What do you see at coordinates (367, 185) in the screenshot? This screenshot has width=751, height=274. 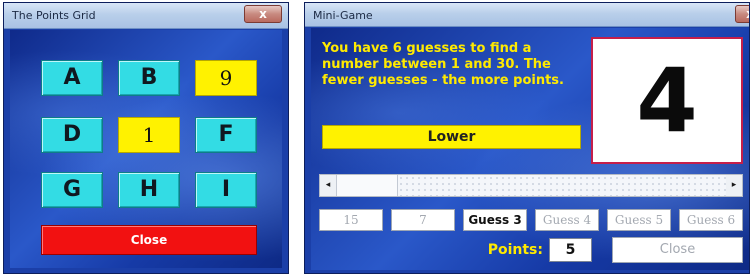 I see `scrollbar-thumb` at bounding box center [367, 185].